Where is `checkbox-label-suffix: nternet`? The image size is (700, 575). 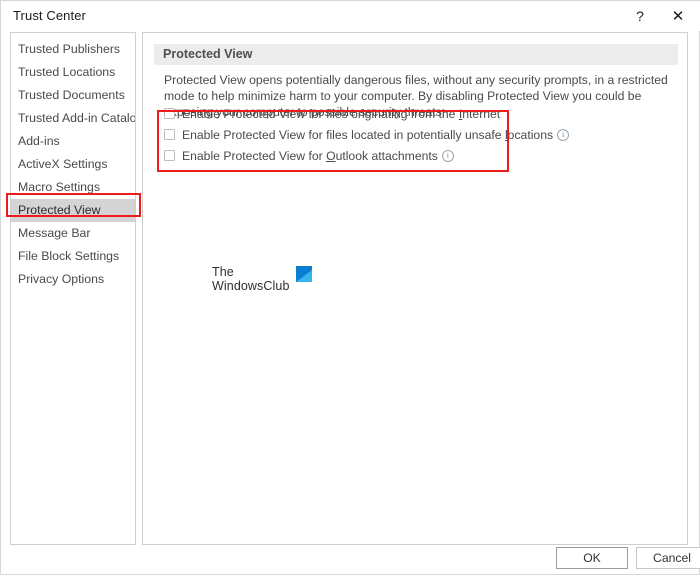 checkbox-label-suffix: nternet is located at coordinates (481, 113).